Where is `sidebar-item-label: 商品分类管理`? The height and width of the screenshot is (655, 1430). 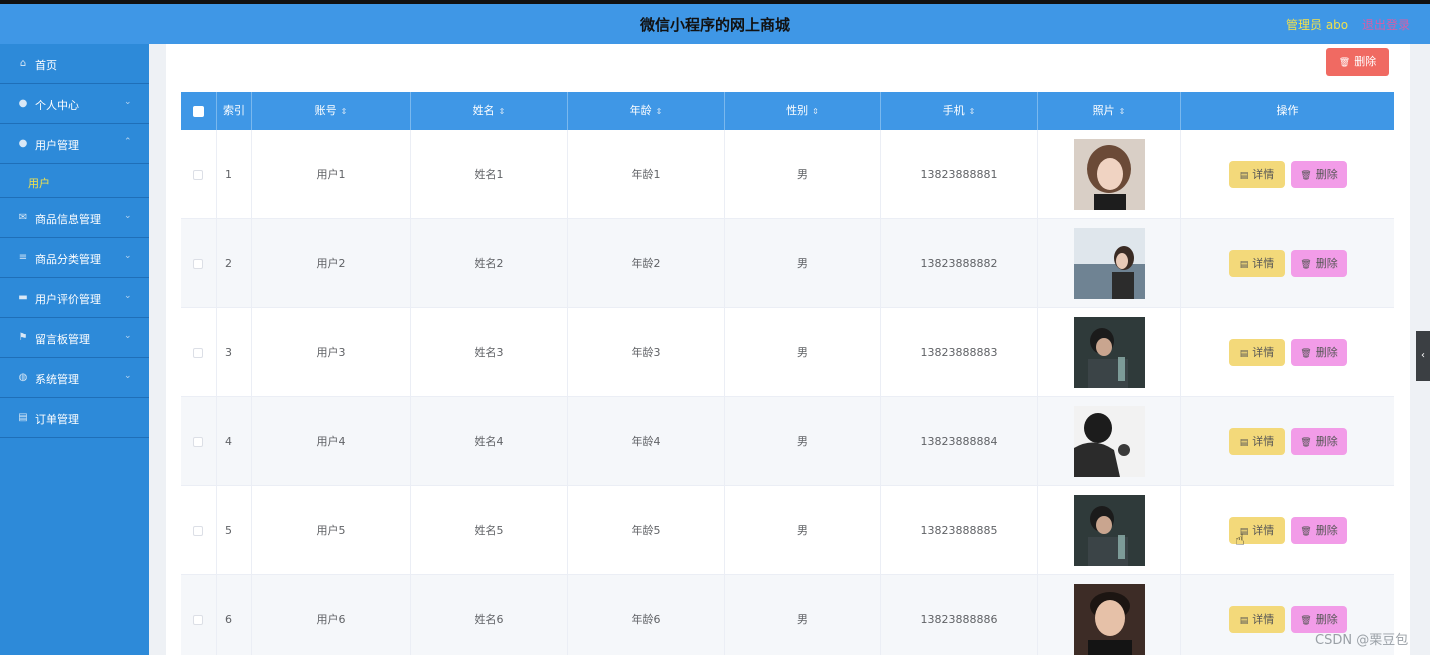
sidebar-item-label: 商品分类管理 is located at coordinates (68, 259).